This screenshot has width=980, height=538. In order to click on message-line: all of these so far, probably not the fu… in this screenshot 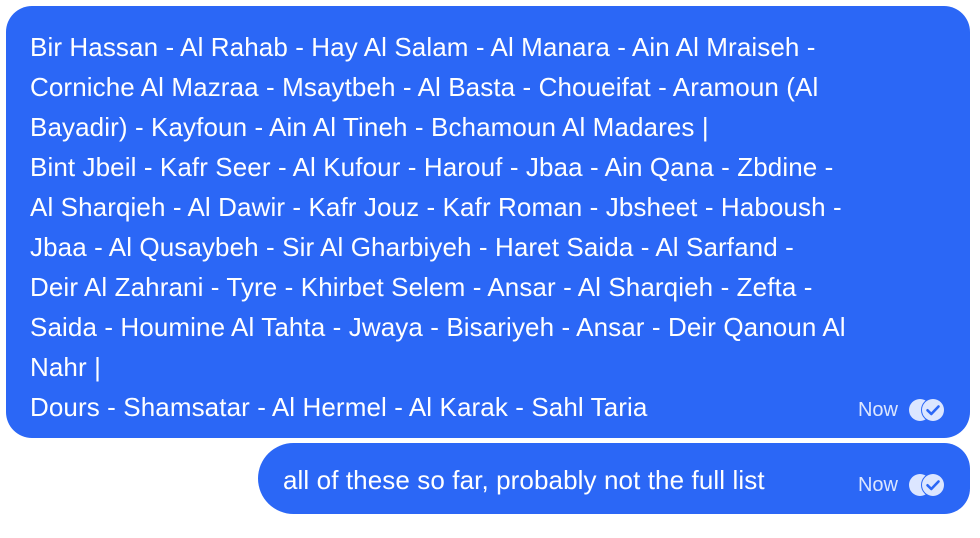, I will do `click(524, 480)`.